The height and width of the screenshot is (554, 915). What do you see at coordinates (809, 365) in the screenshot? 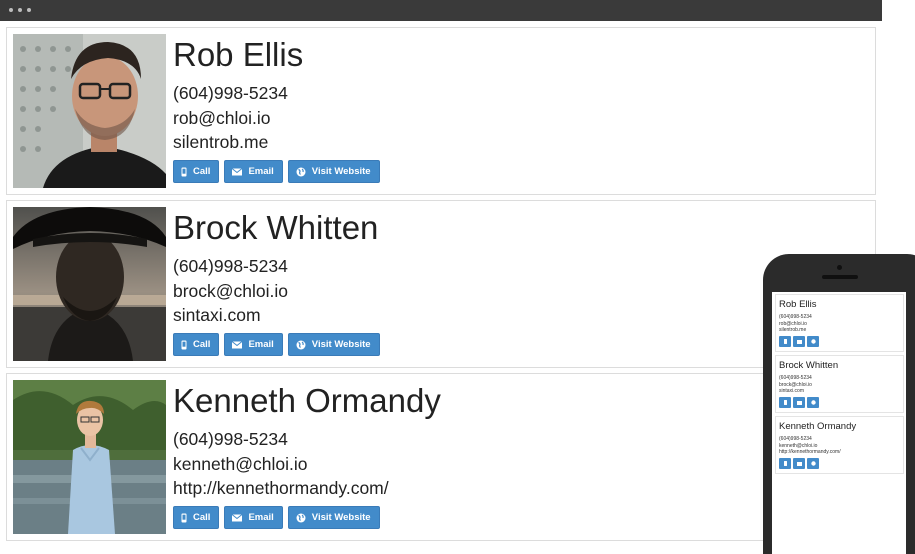
I see `mobile-contact-name: Brock Whitten` at bounding box center [809, 365].